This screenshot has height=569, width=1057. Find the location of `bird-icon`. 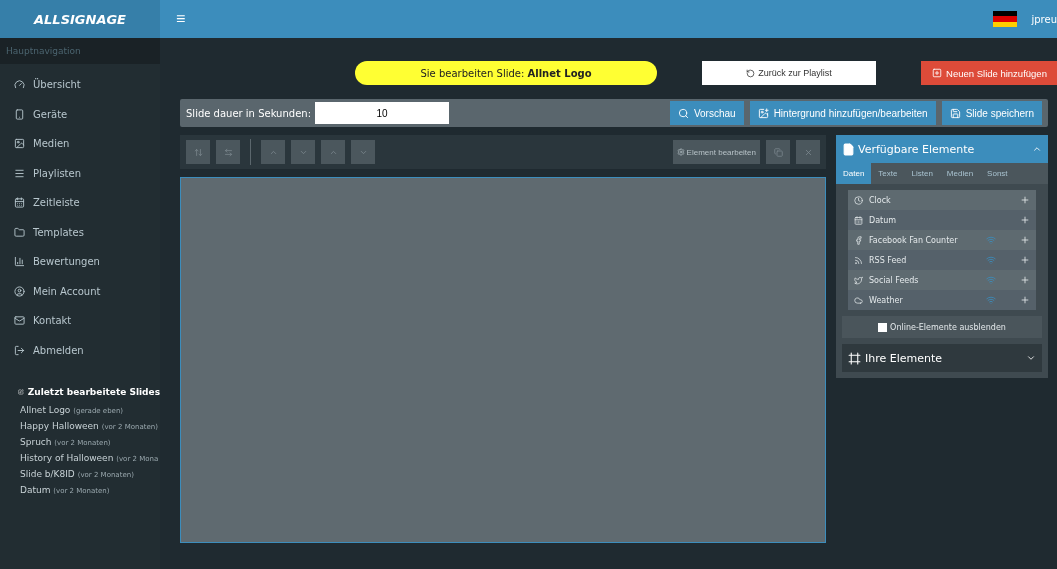

bird-icon is located at coordinates (858, 280).